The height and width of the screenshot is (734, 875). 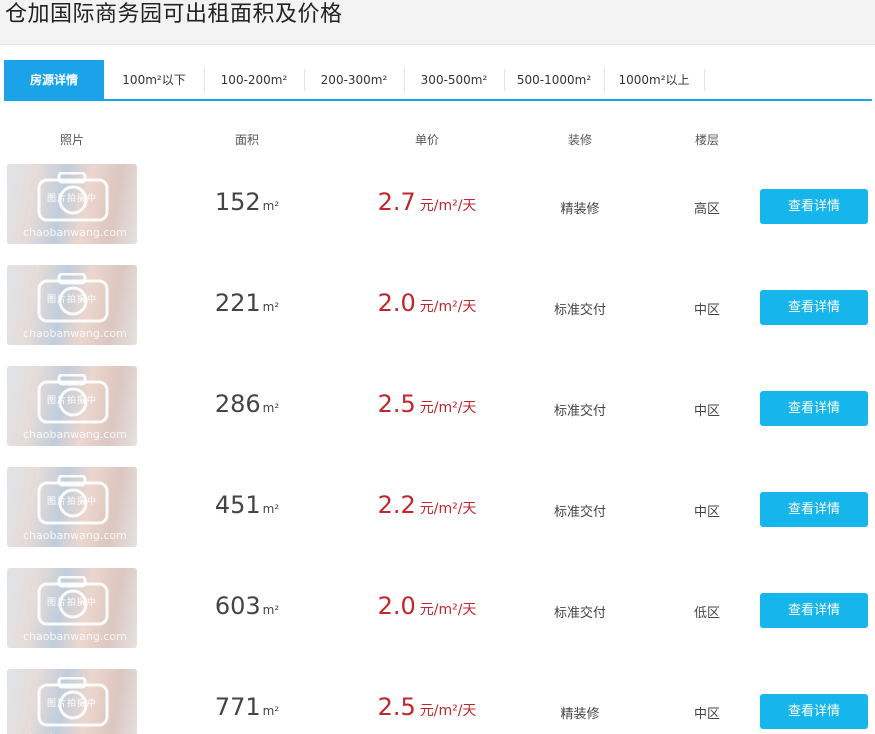 What do you see at coordinates (554, 80) in the screenshot?
I see `tab-500-1000: 500-1000m²` at bounding box center [554, 80].